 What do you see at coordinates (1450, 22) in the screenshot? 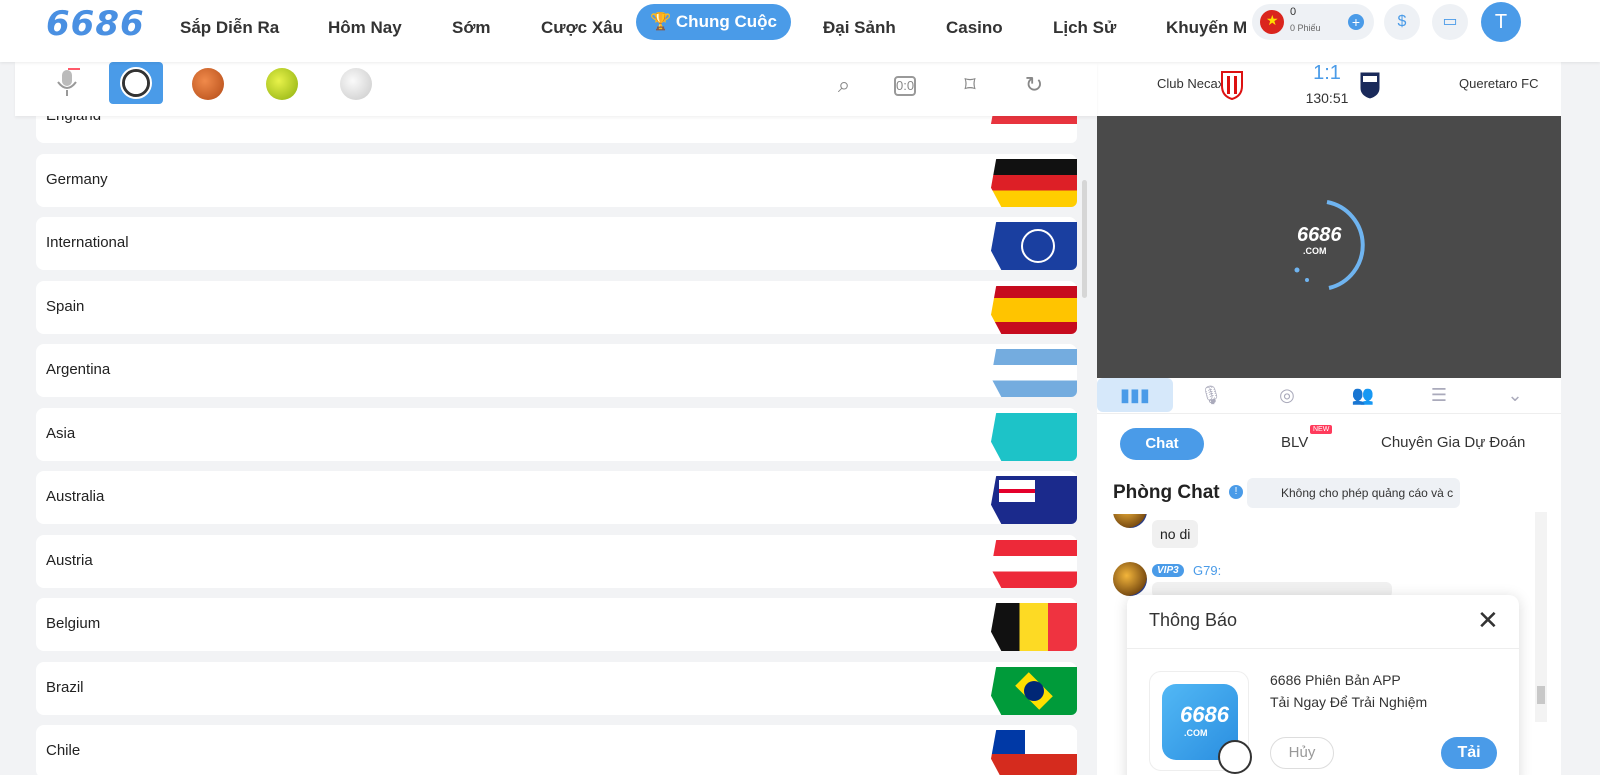
I see `card-icon: ▭` at bounding box center [1450, 22].